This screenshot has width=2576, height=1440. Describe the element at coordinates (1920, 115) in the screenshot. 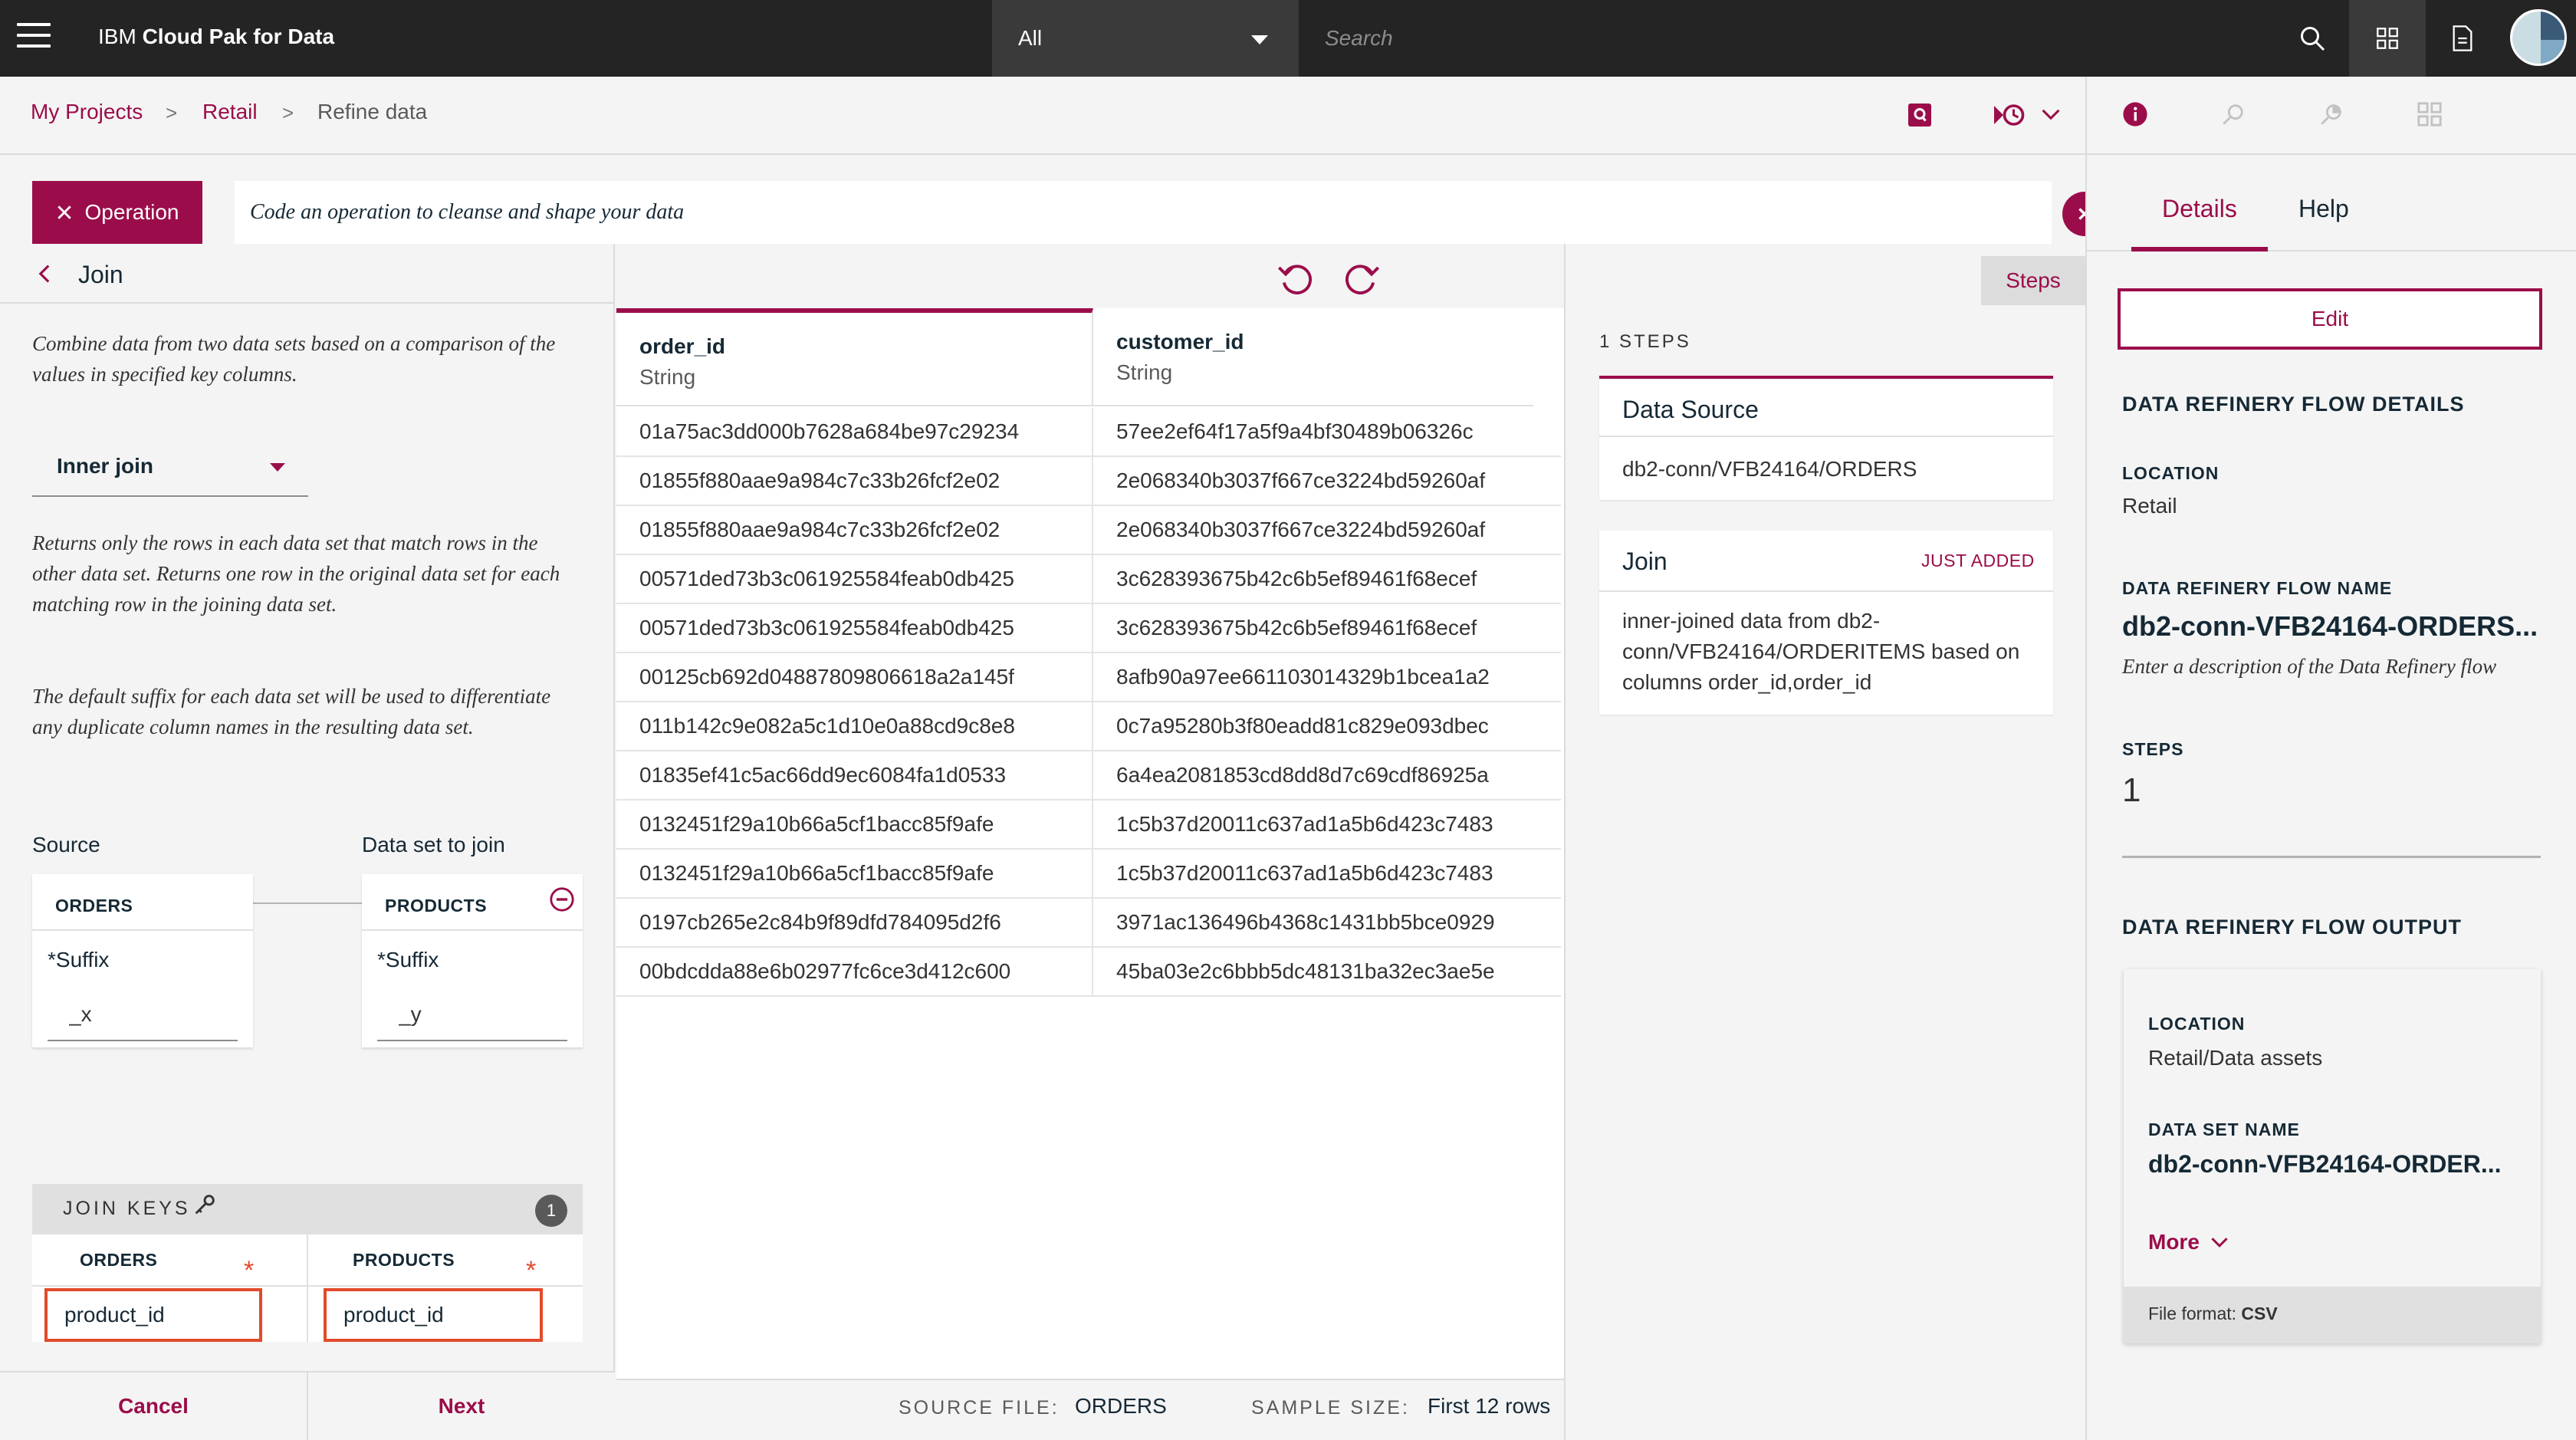

I see `data-preview-icon` at that location.